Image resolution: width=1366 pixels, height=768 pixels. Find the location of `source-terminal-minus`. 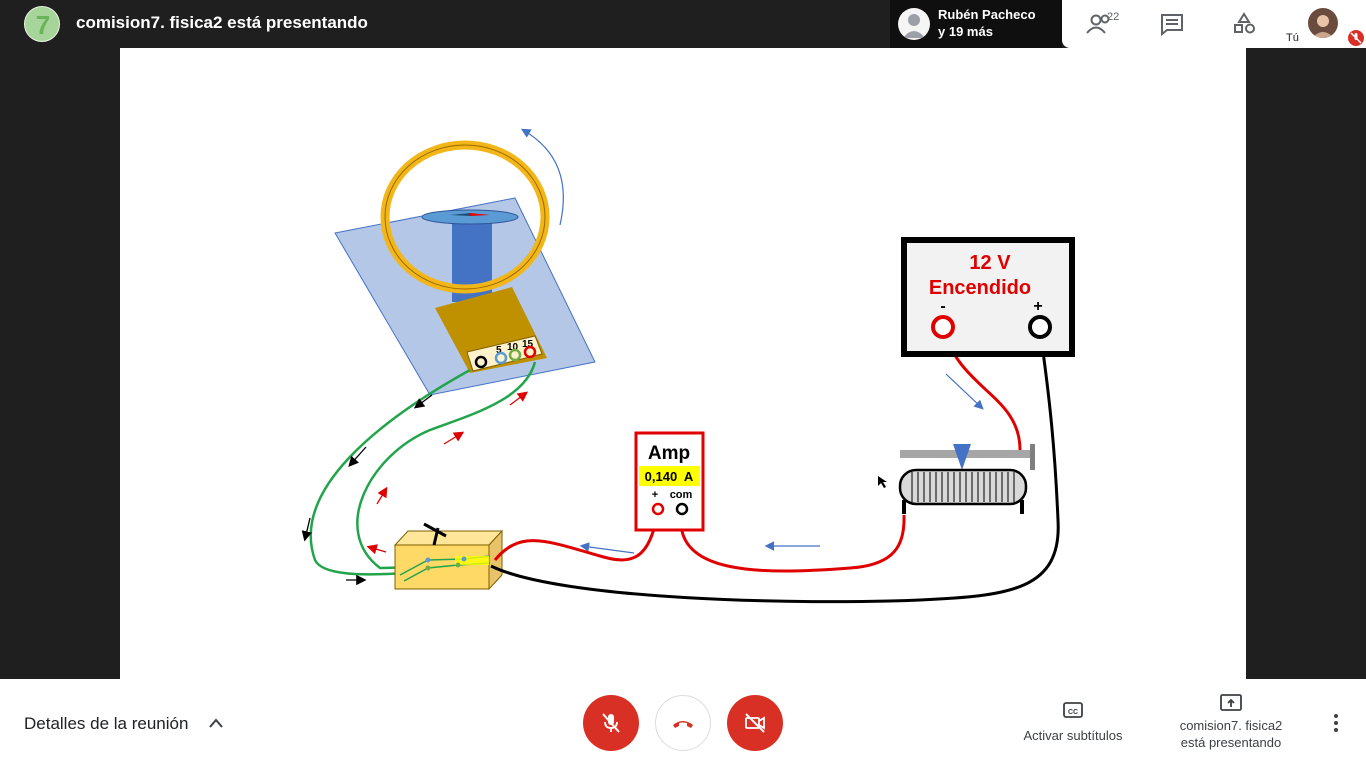

source-terminal-minus is located at coordinates (943, 327).